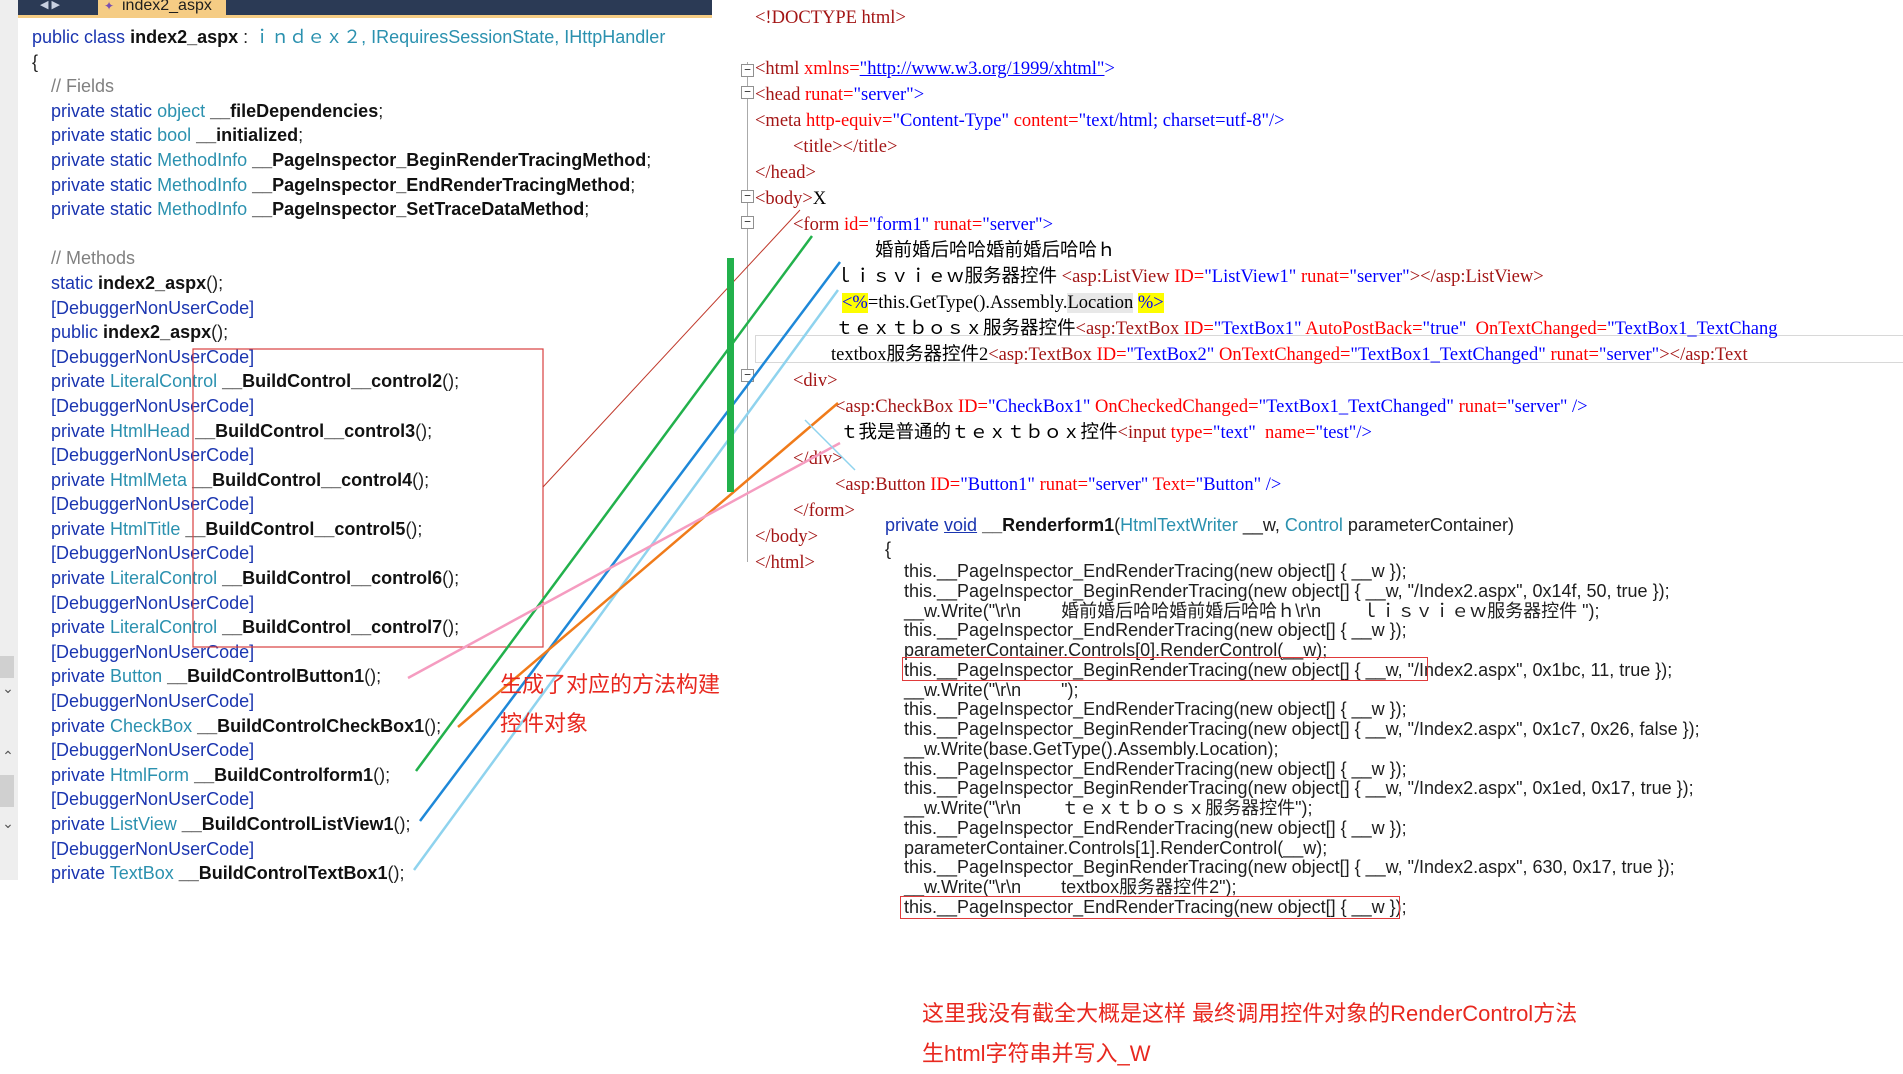 This screenshot has height=1074, width=1903. I want to click on method-declaration: private HtmlForm __BuildControlform1();, so click(348, 775).